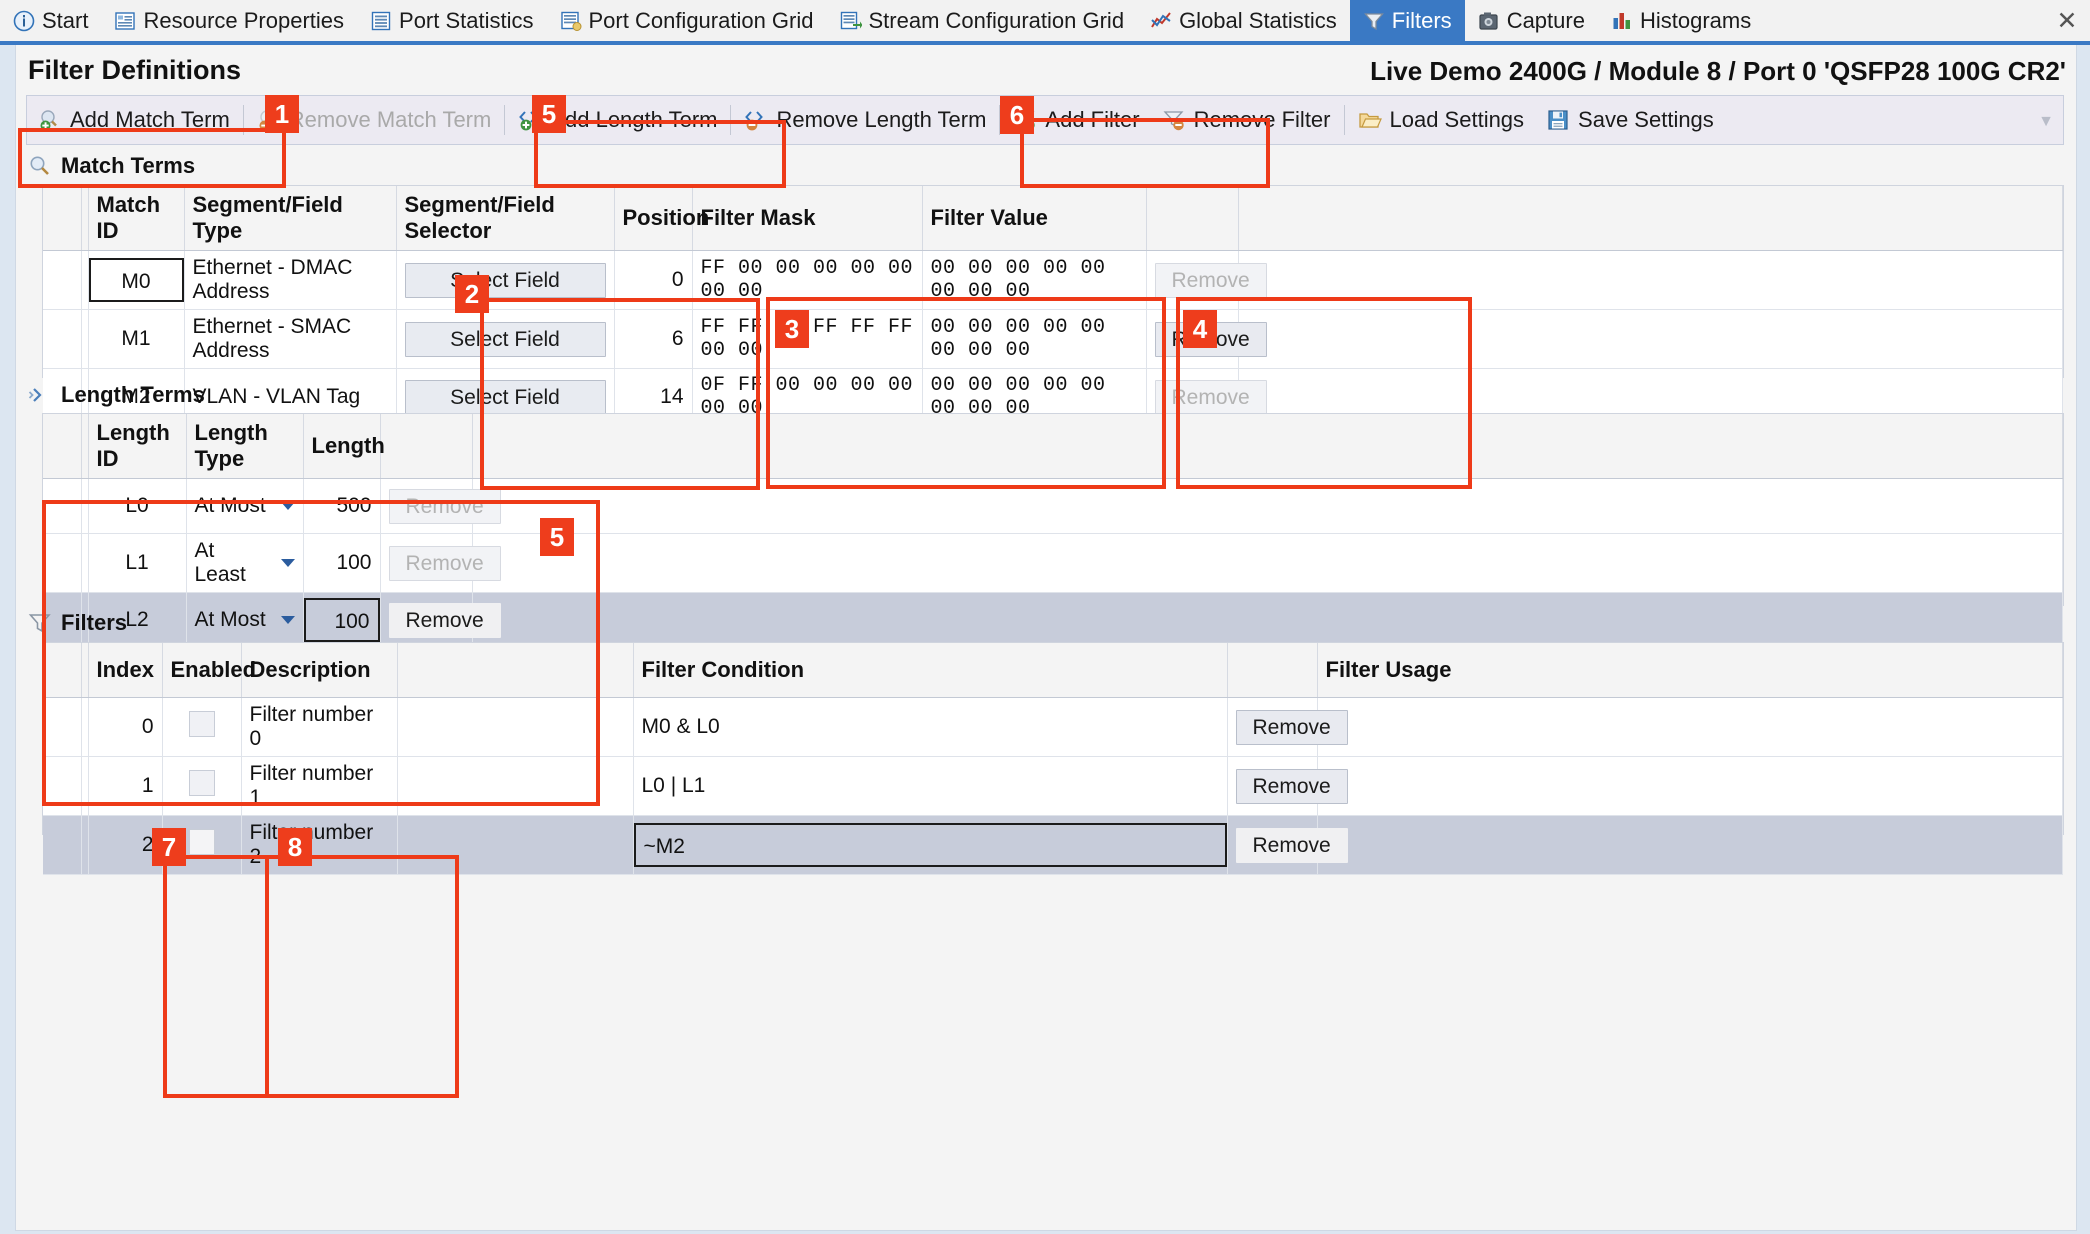 The width and height of the screenshot is (2090, 1234). I want to click on filter-mask-cell: FF 00 00 00 00 00 00 00, so click(807, 280).